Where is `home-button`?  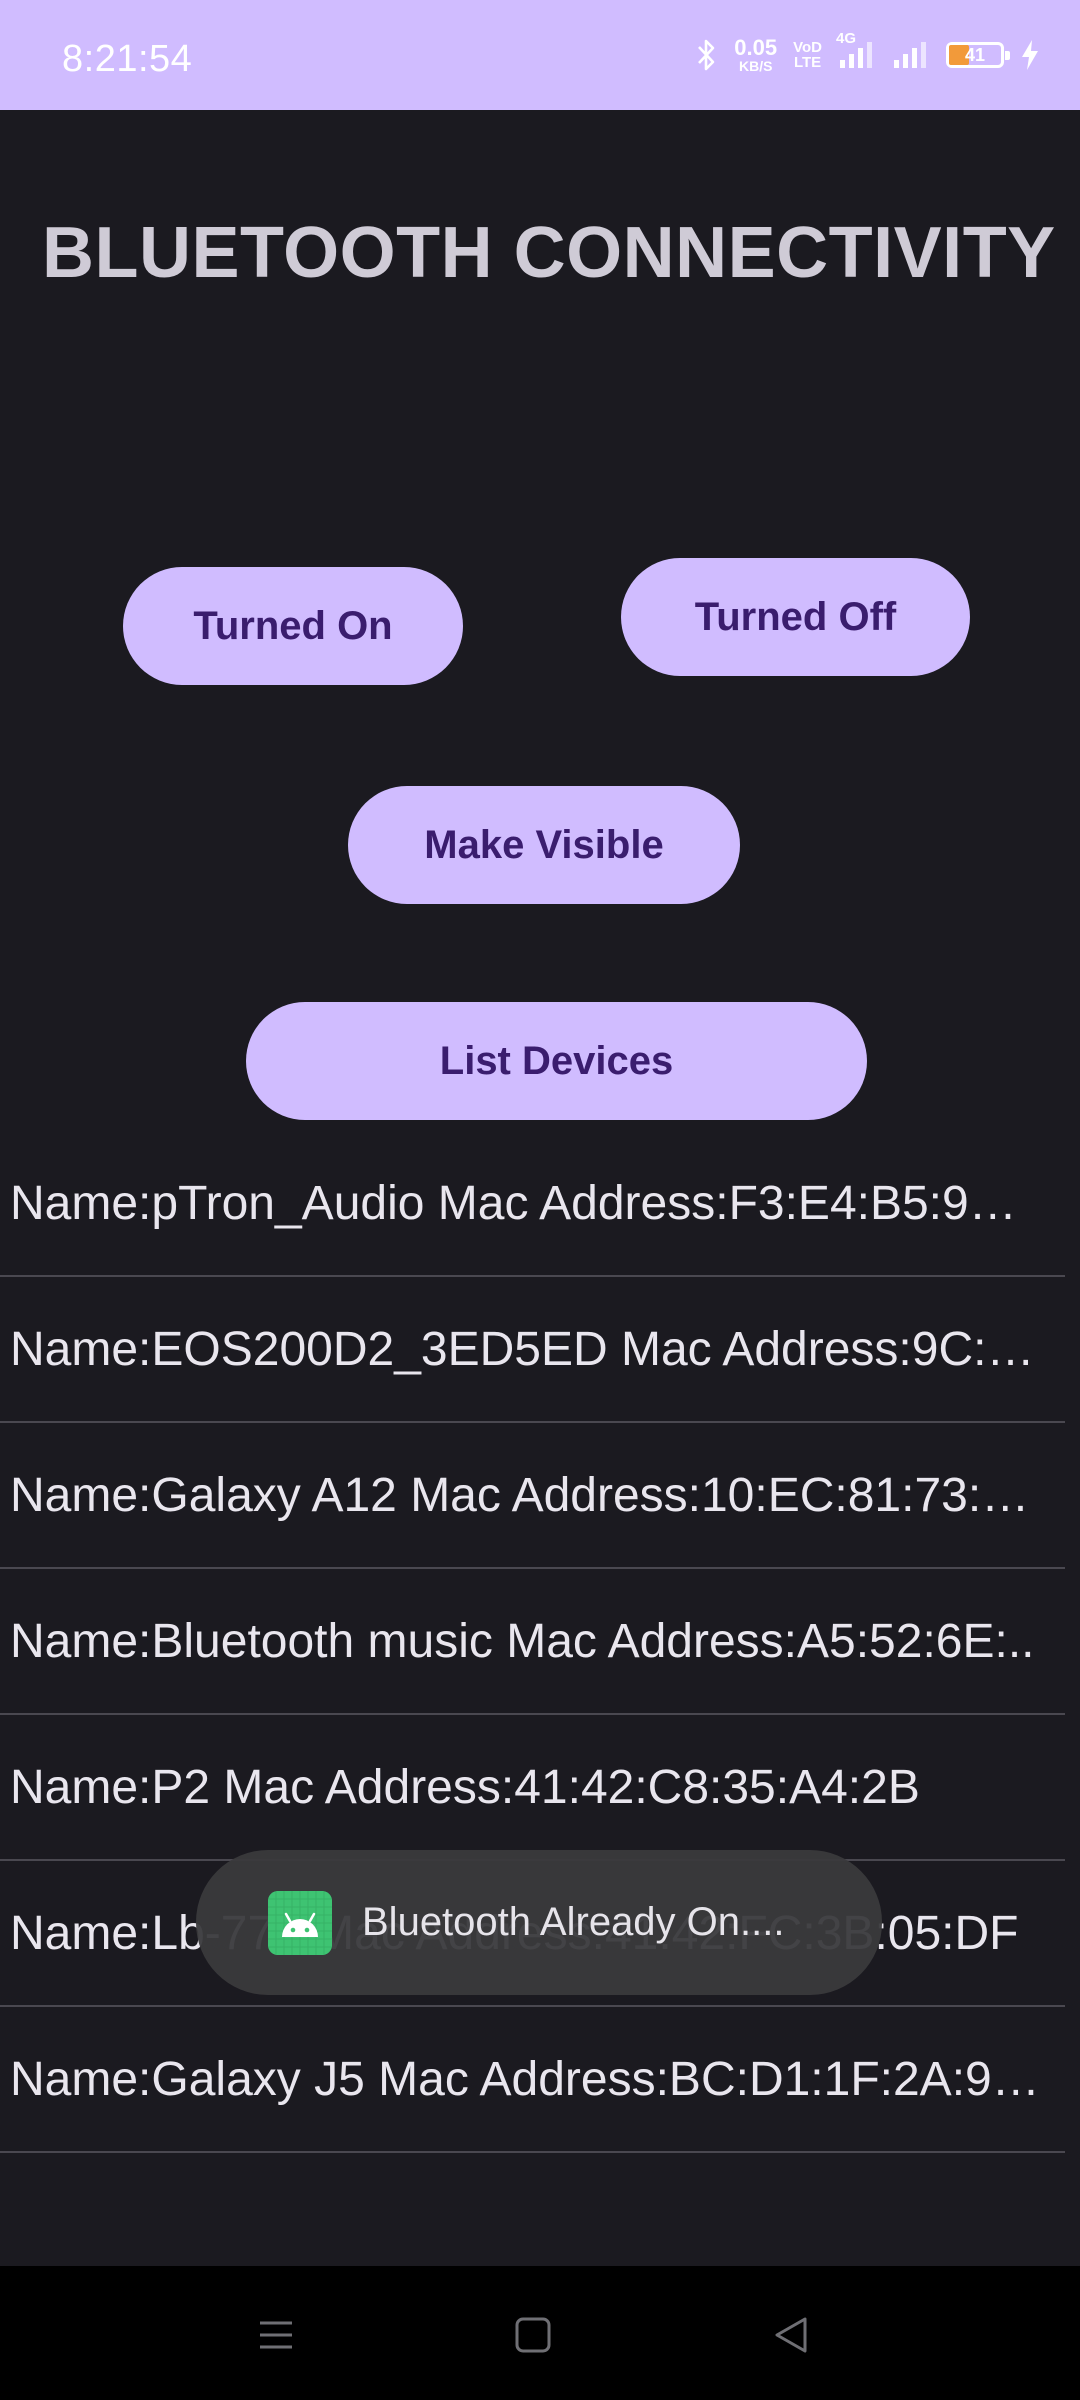
home-button is located at coordinates (533, 2335).